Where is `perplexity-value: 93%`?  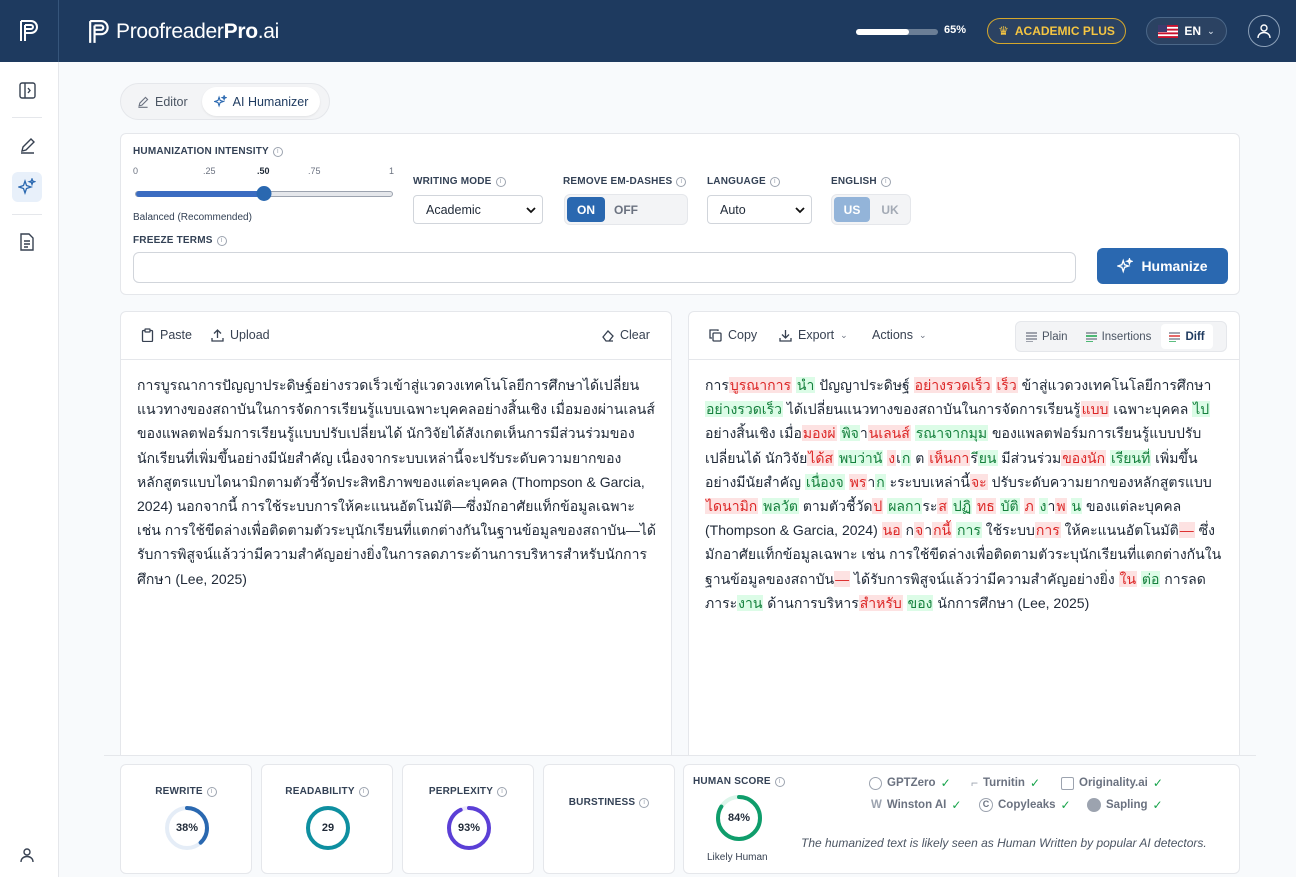
perplexity-value: 93% is located at coordinates (469, 828).